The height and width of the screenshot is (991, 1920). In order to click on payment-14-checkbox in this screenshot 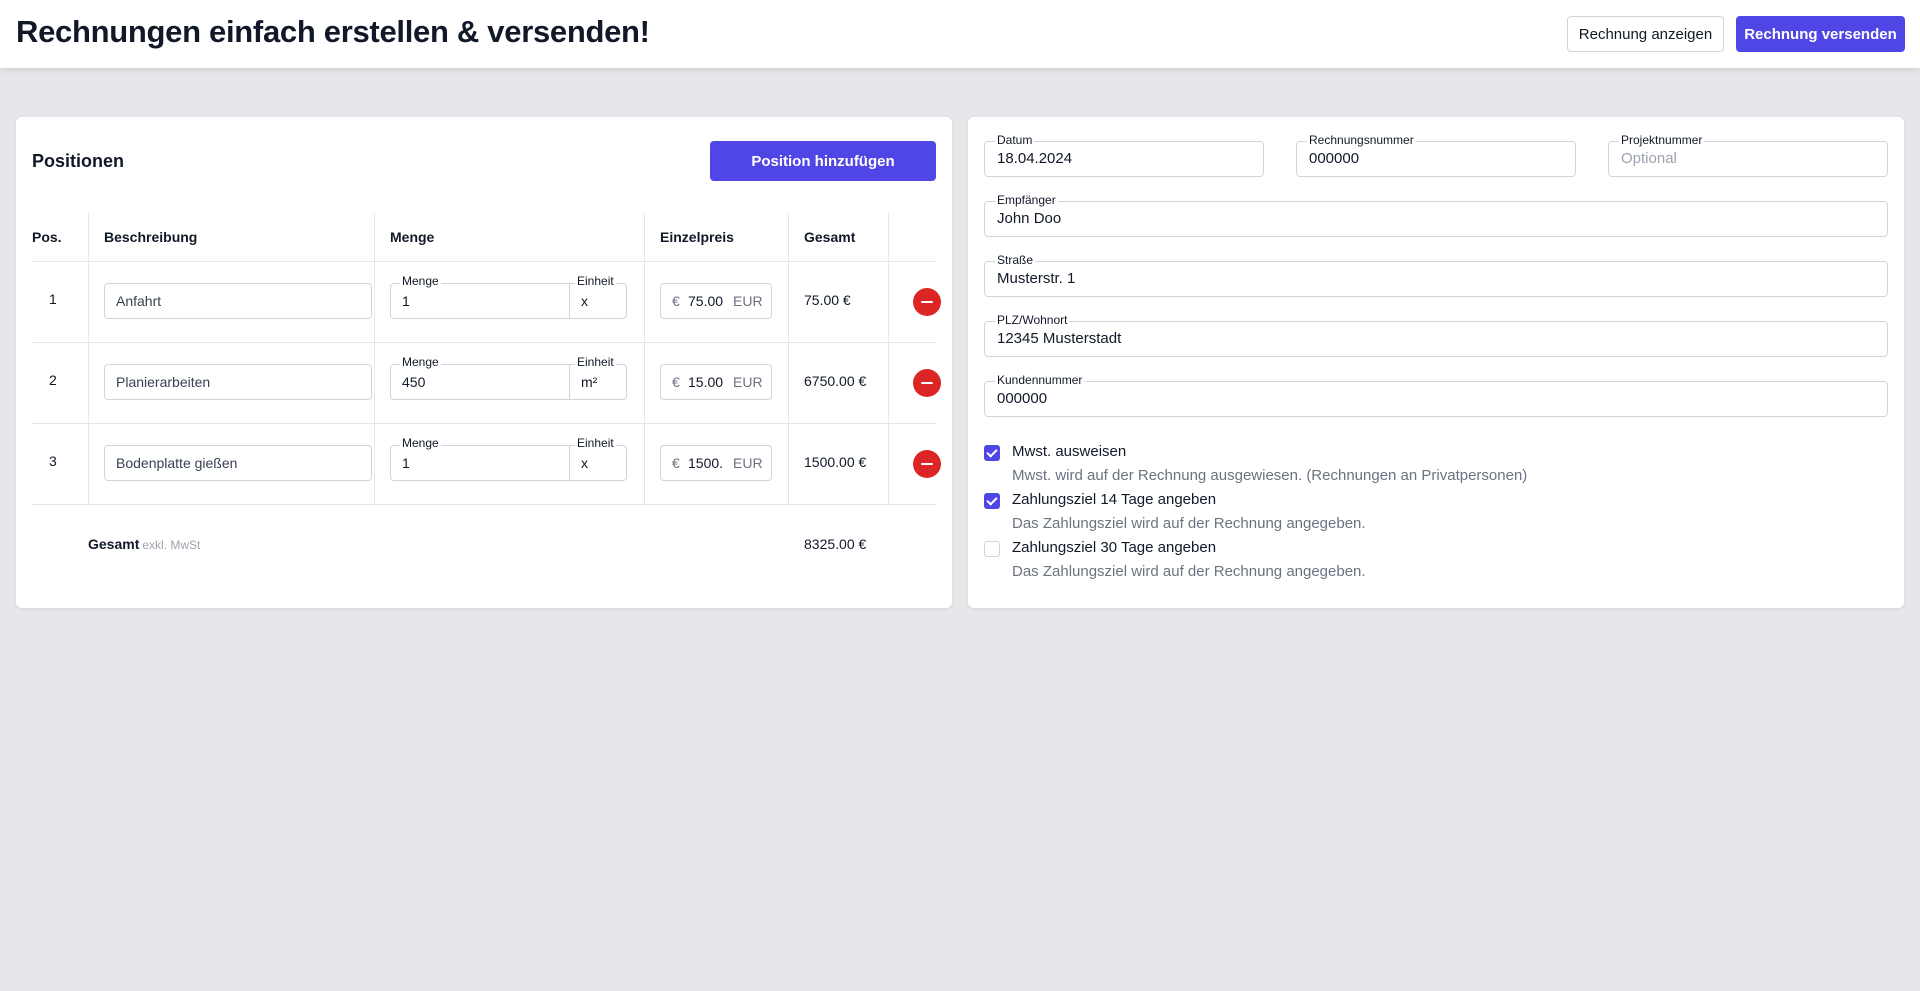, I will do `click(992, 501)`.